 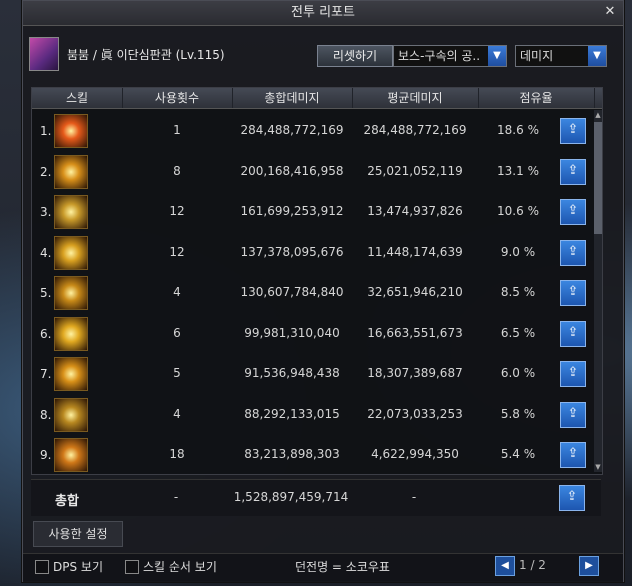 I want to click on rank: 2., so click(x=46, y=171).